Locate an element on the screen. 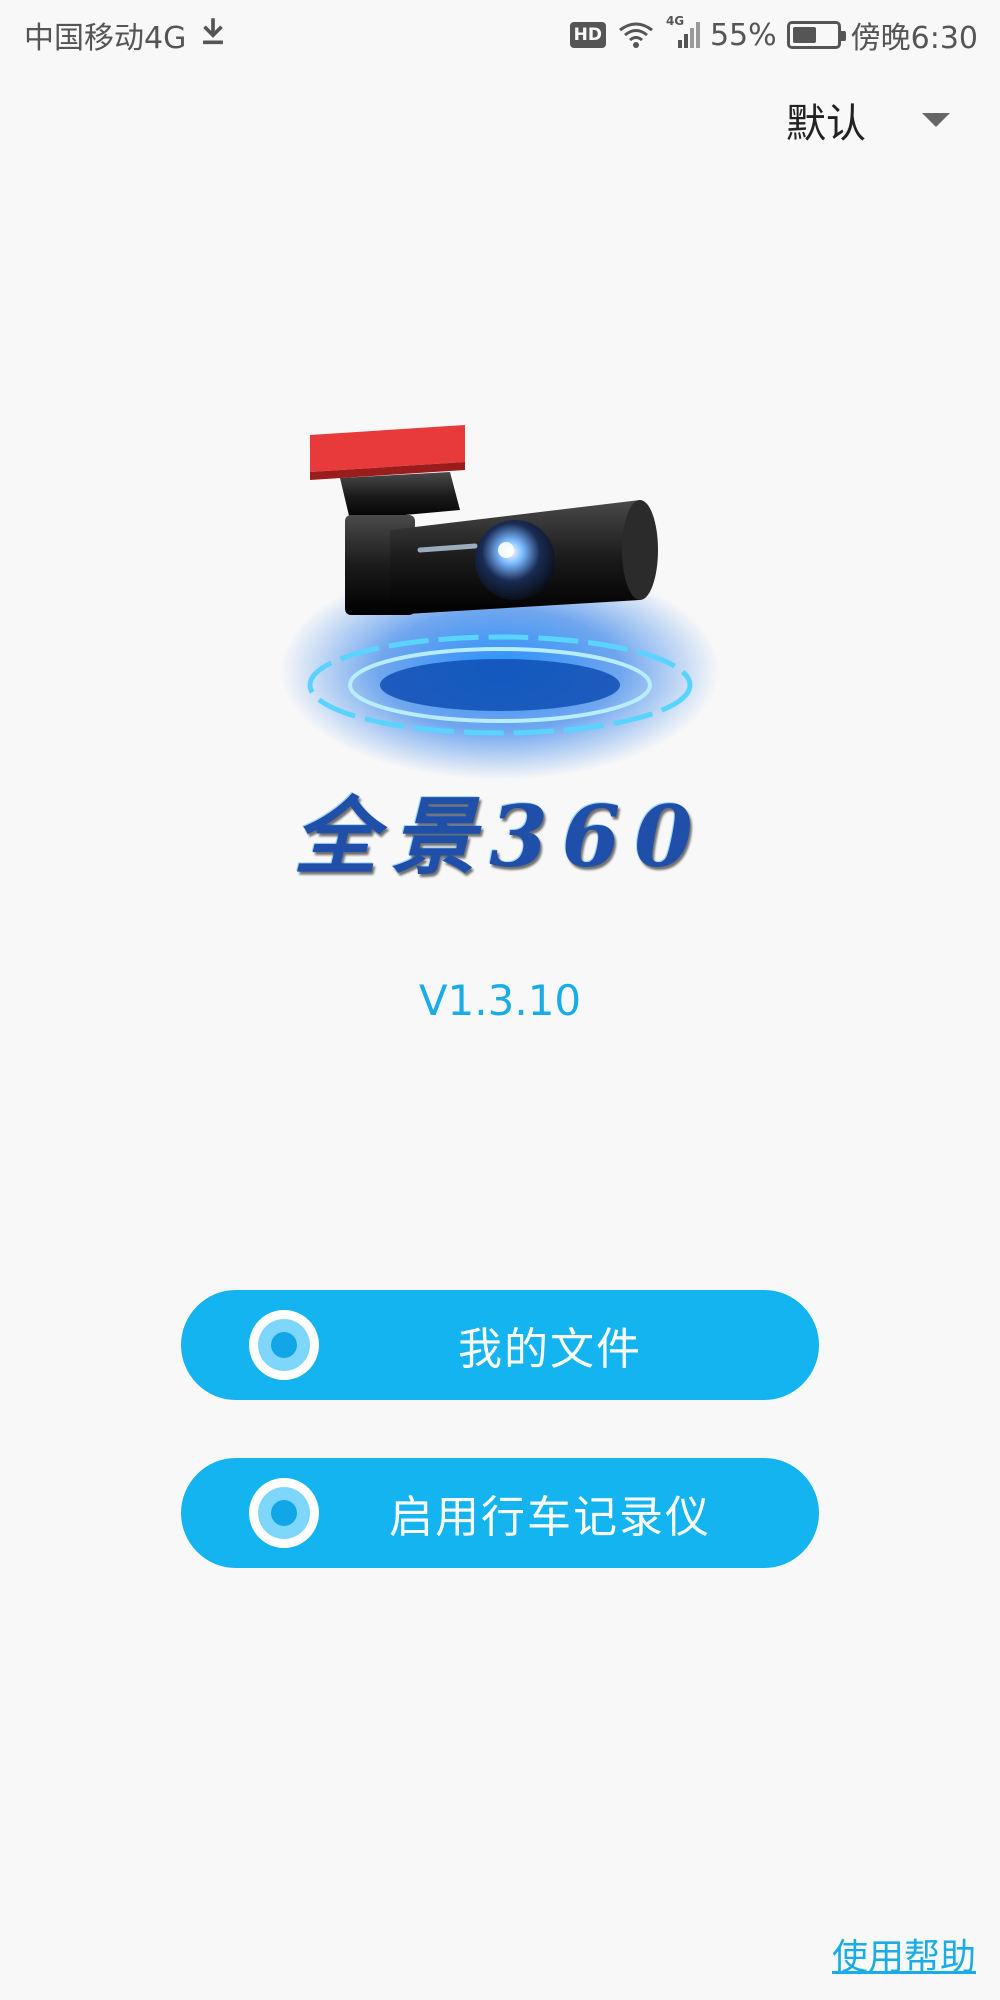  battery-fill is located at coordinates (804, 35).